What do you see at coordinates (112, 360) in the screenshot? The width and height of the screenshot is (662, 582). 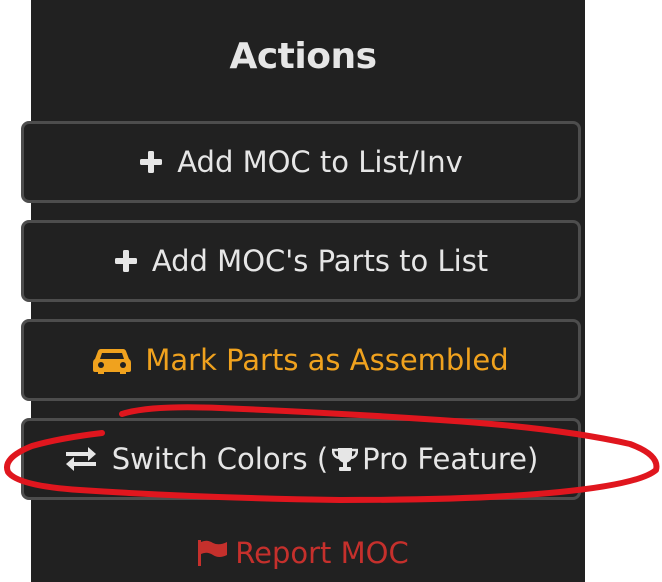 I see `car-icon` at bounding box center [112, 360].